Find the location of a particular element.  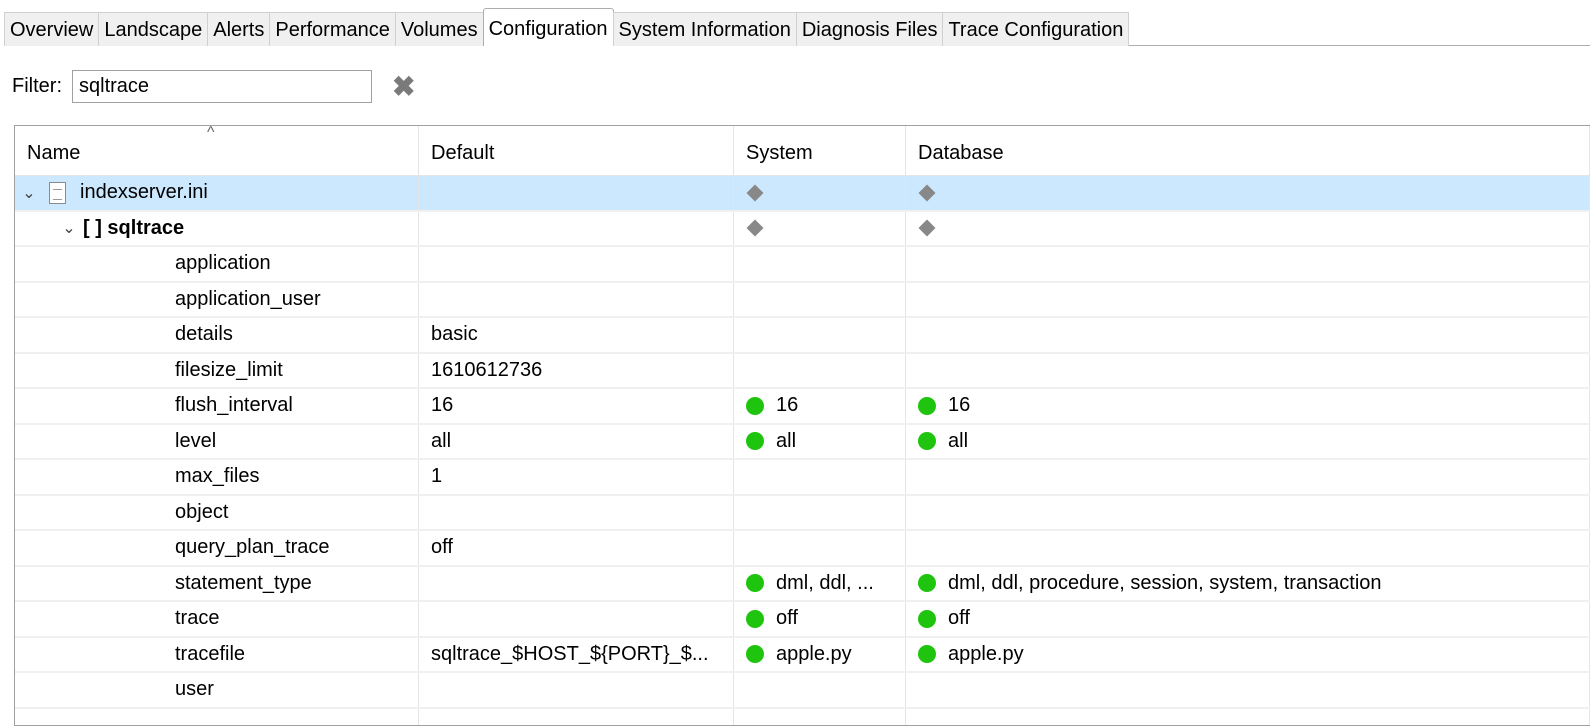

file-icon is located at coordinates (57, 192).